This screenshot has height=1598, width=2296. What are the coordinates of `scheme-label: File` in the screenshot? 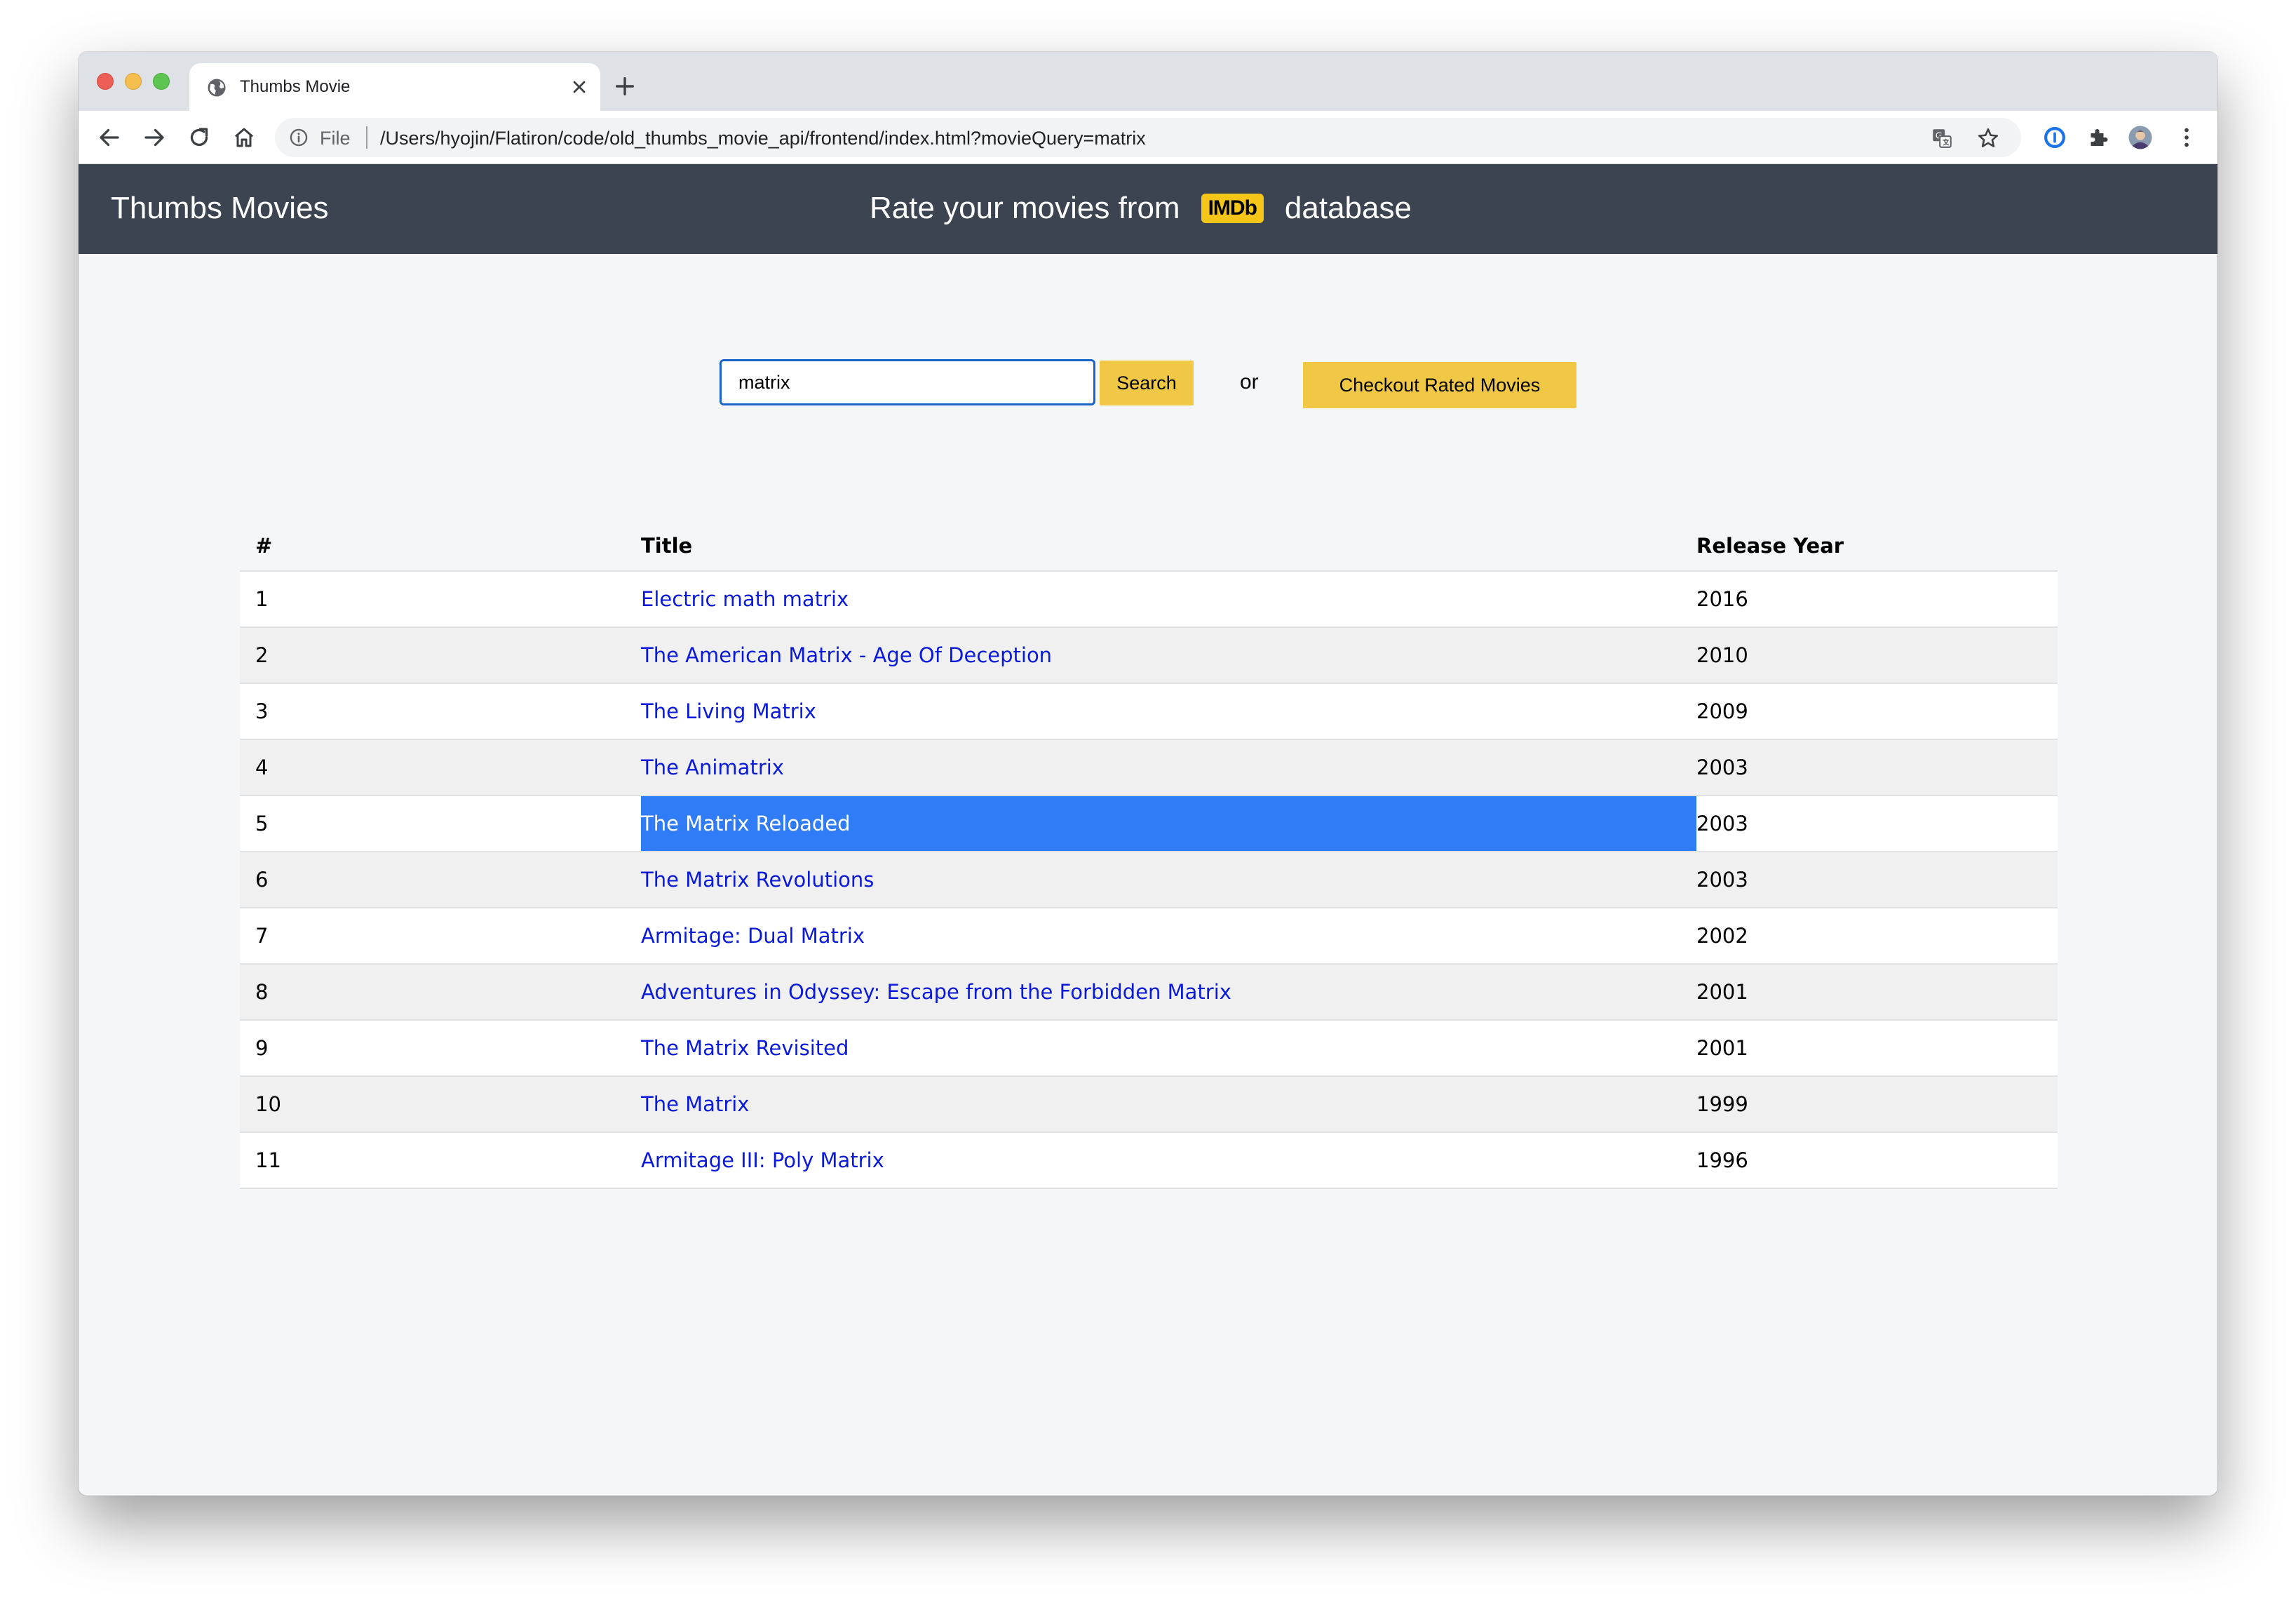 It's located at (335, 138).